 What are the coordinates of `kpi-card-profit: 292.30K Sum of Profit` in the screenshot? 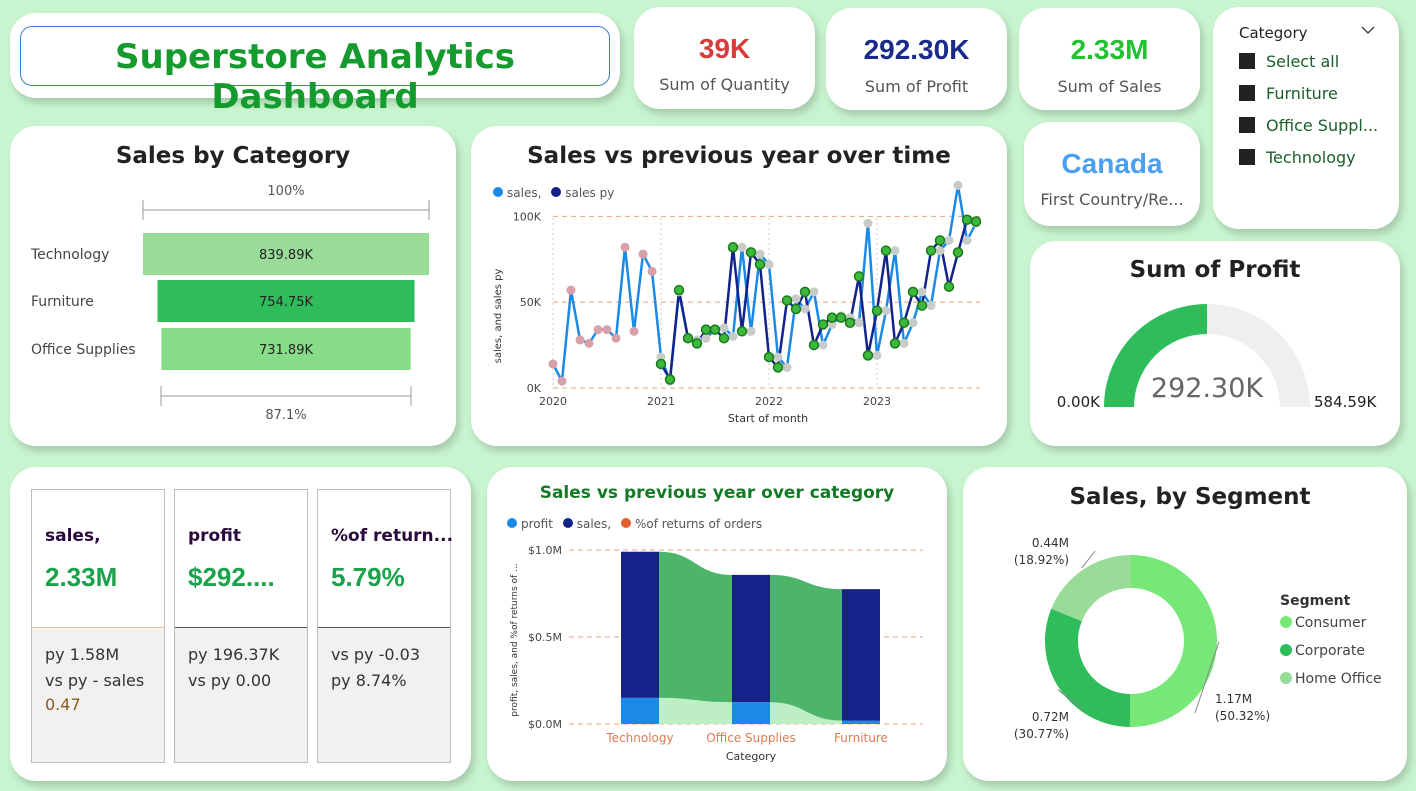 It's located at (916, 59).